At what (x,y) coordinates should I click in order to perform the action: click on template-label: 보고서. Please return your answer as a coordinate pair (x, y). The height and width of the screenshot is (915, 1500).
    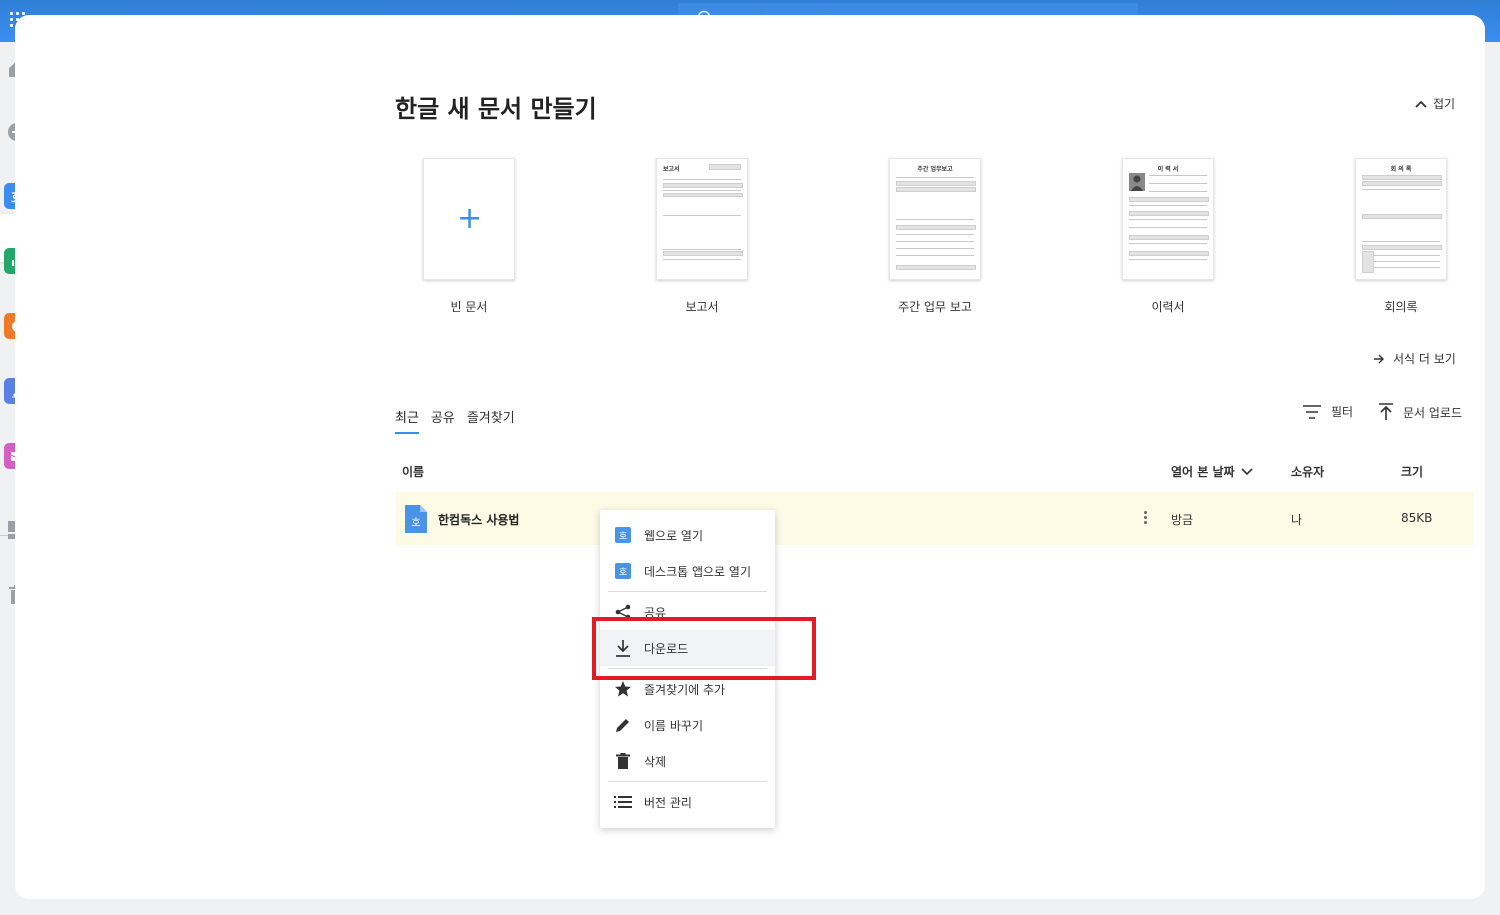
    Looking at the image, I should click on (702, 307).